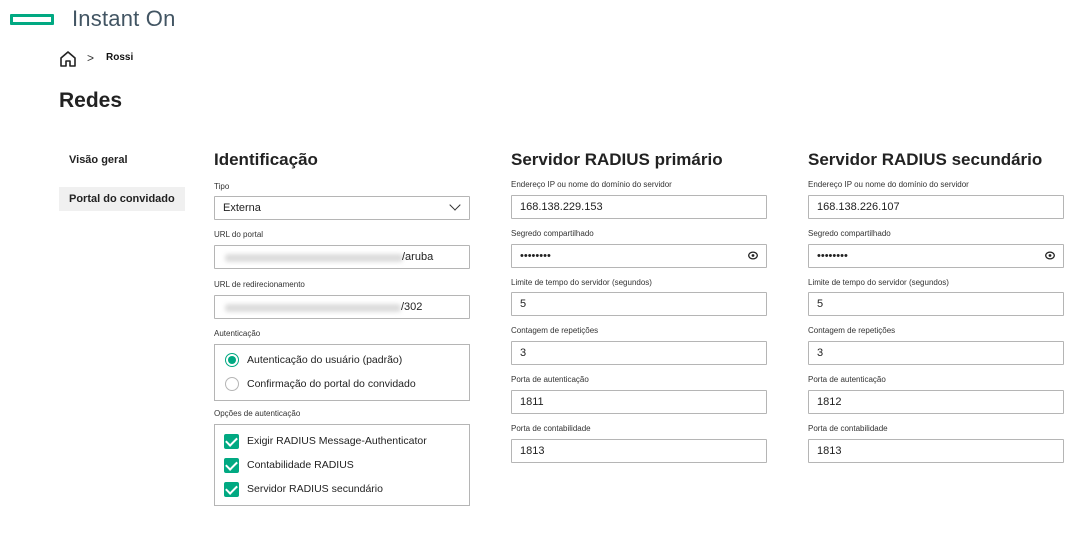 Image resolution: width=1075 pixels, height=540 pixels. What do you see at coordinates (331, 384) in the screenshot?
I see `radio-guest-portal-confirm-label: Confirmação do portal do convidado` at bounding box center [331, 384].